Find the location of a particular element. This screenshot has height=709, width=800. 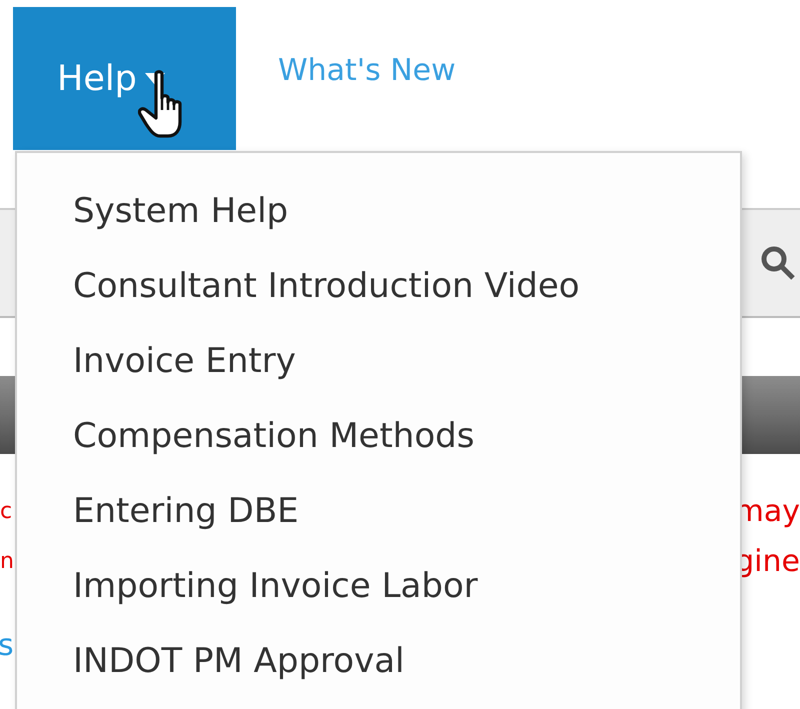

help-menu-tab: Help is located at coordinates (124, 78).